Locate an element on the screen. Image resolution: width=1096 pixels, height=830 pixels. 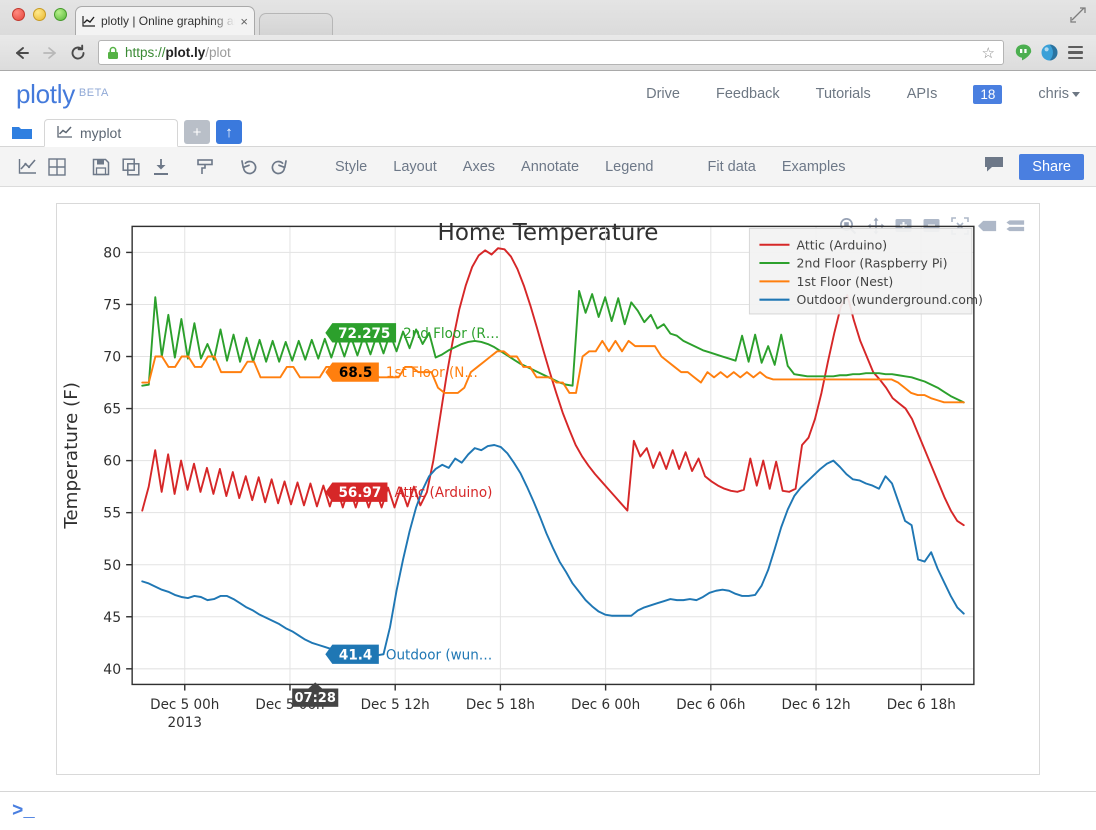
svg-text: Dec 6 12h is located at coordinates (815, 705).